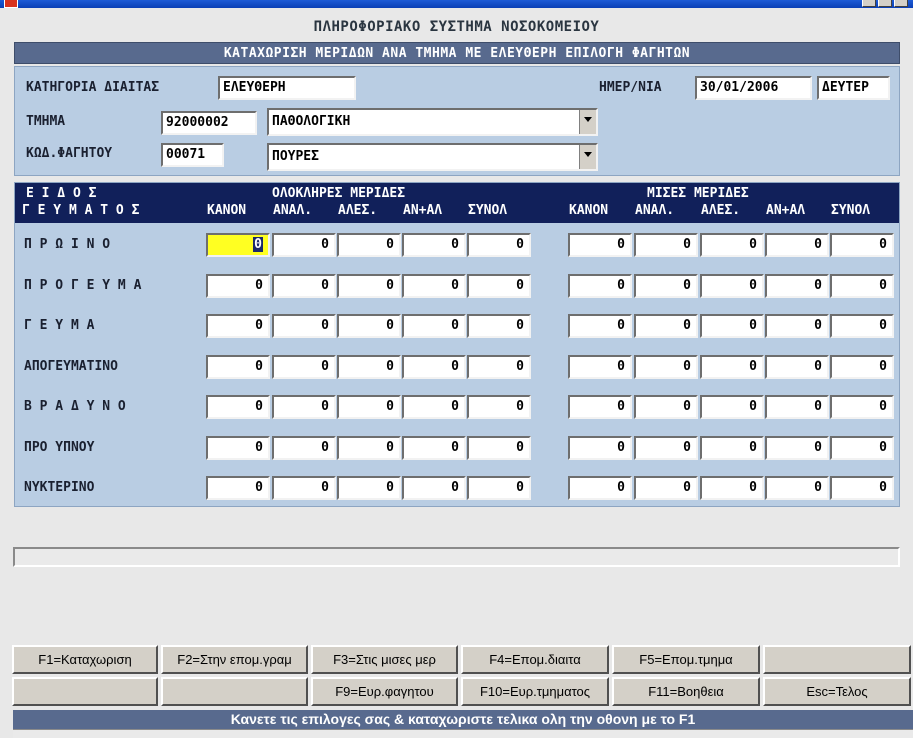 This screenshot has height=738, width=913. Describe the element at coordinates (885, 3) in the screenshot. I see `maximize-button` at that location.